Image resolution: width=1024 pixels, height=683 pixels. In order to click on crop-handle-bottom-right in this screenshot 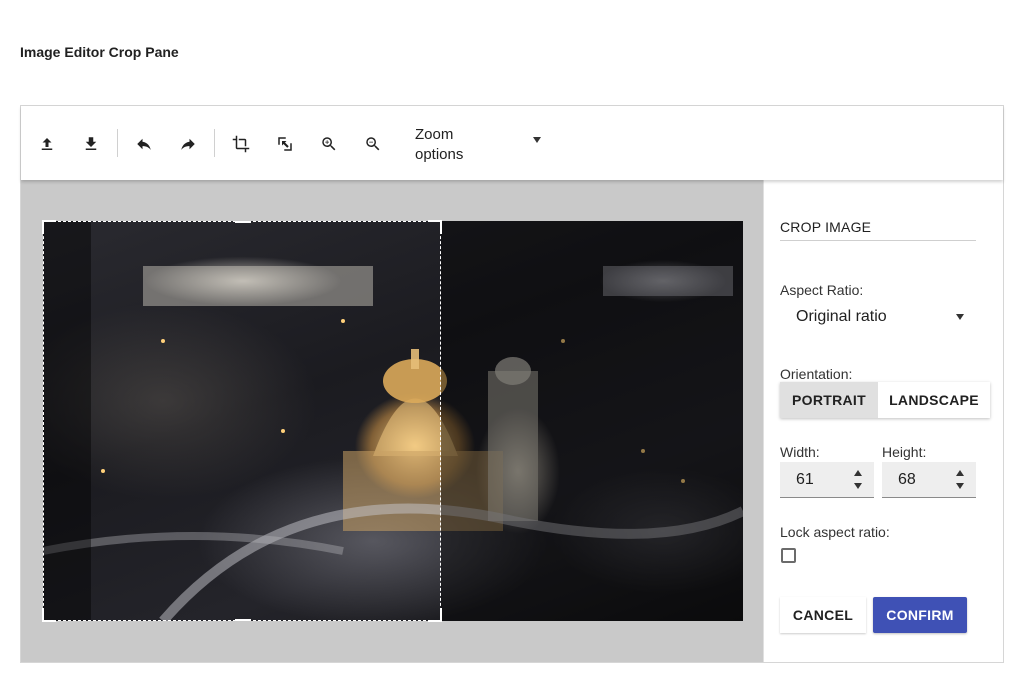, I will do `click(435, 615)`.